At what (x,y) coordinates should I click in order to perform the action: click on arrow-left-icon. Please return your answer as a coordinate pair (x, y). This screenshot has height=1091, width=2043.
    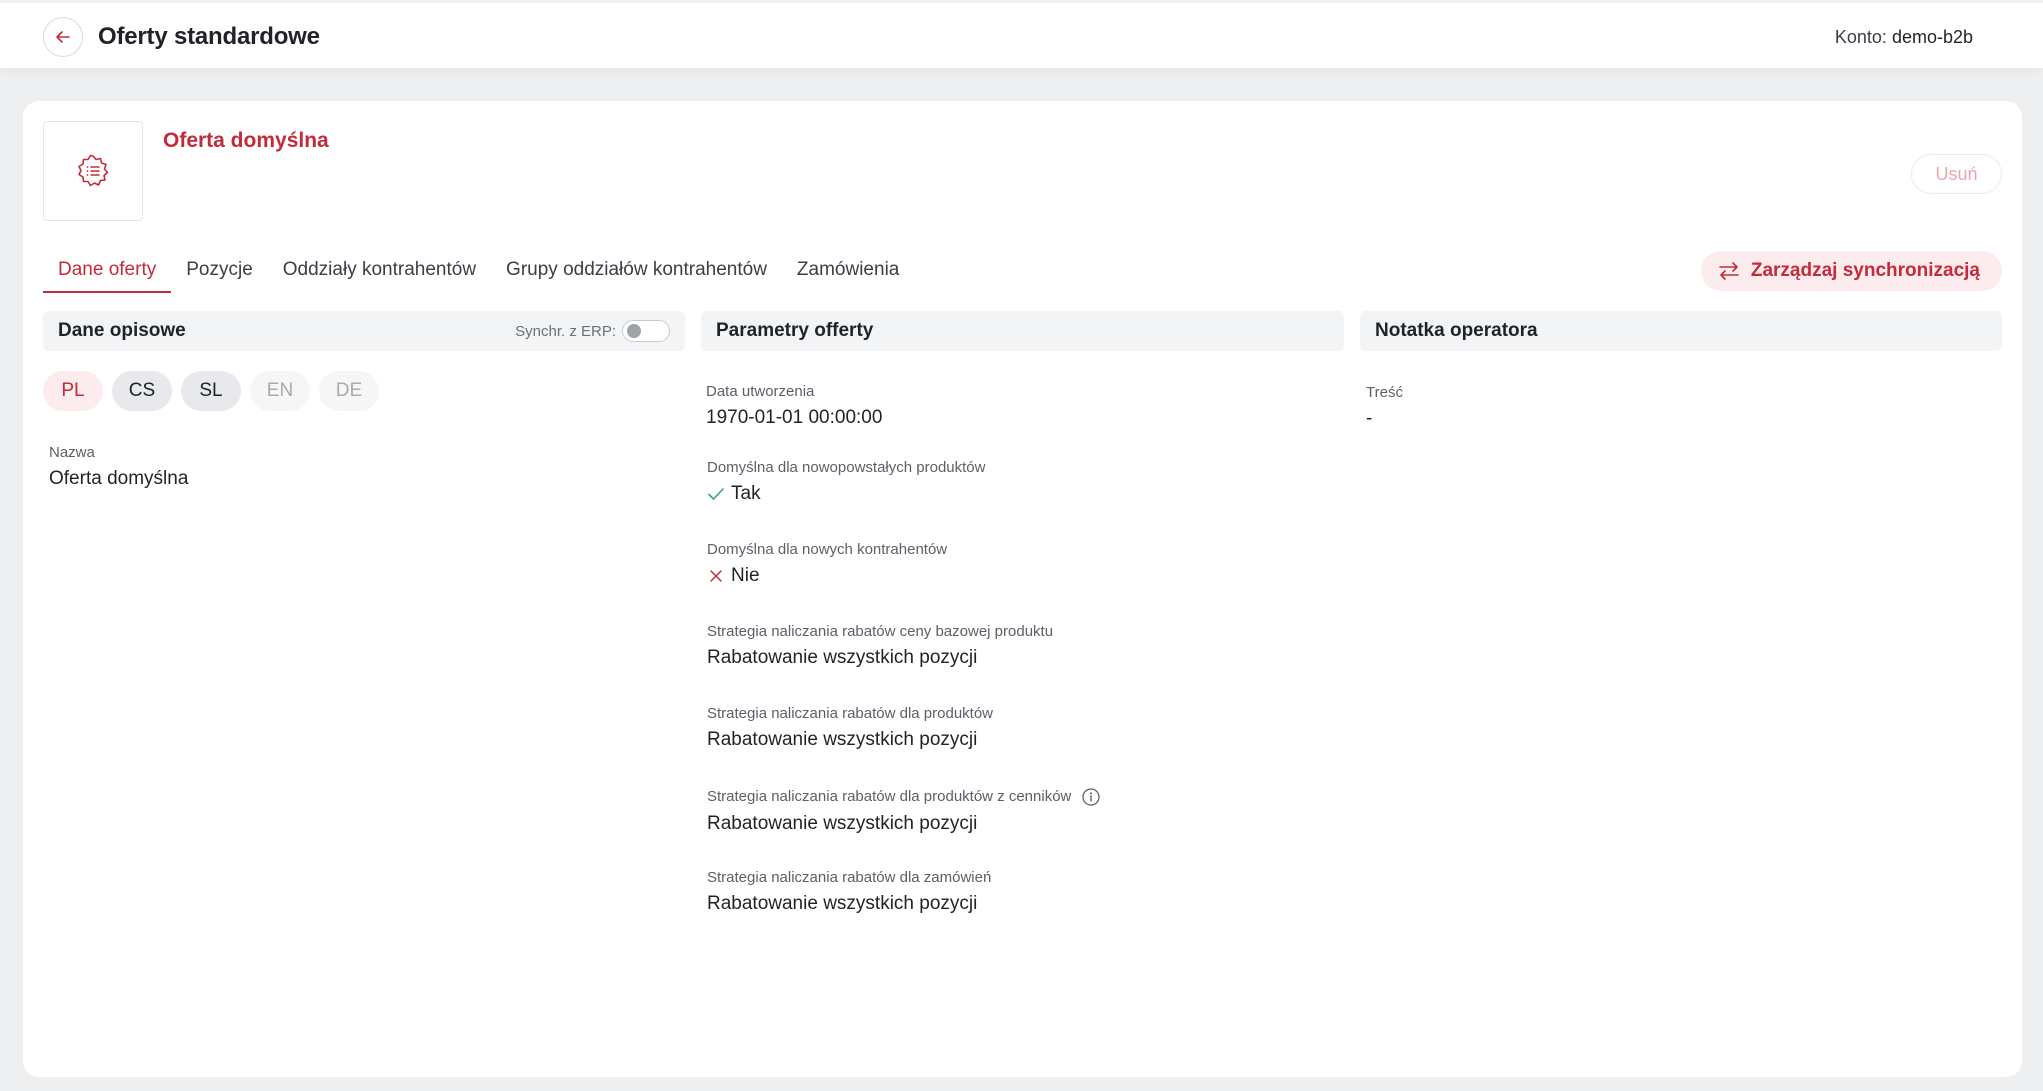
    Looking at the image, I should click on (63, 37).